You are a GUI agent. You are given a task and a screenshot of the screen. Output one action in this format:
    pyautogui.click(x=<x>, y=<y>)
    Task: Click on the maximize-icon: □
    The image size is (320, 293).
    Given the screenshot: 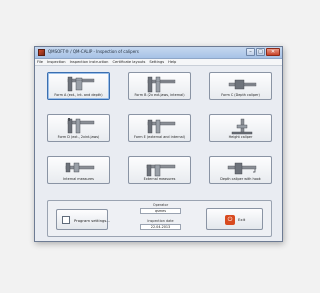 What is the action you would take?
    pyautogui.click(x=260, y=51)
    